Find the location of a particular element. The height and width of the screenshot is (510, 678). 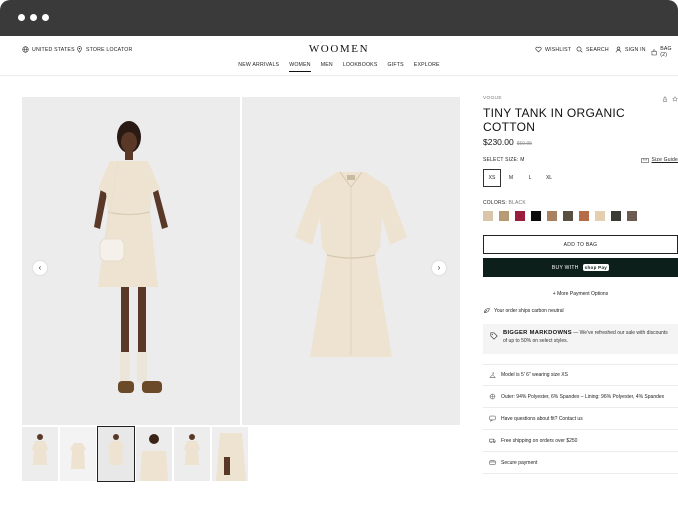

colors-label: COLORS: BLACK is located at coordinates (504, 203).